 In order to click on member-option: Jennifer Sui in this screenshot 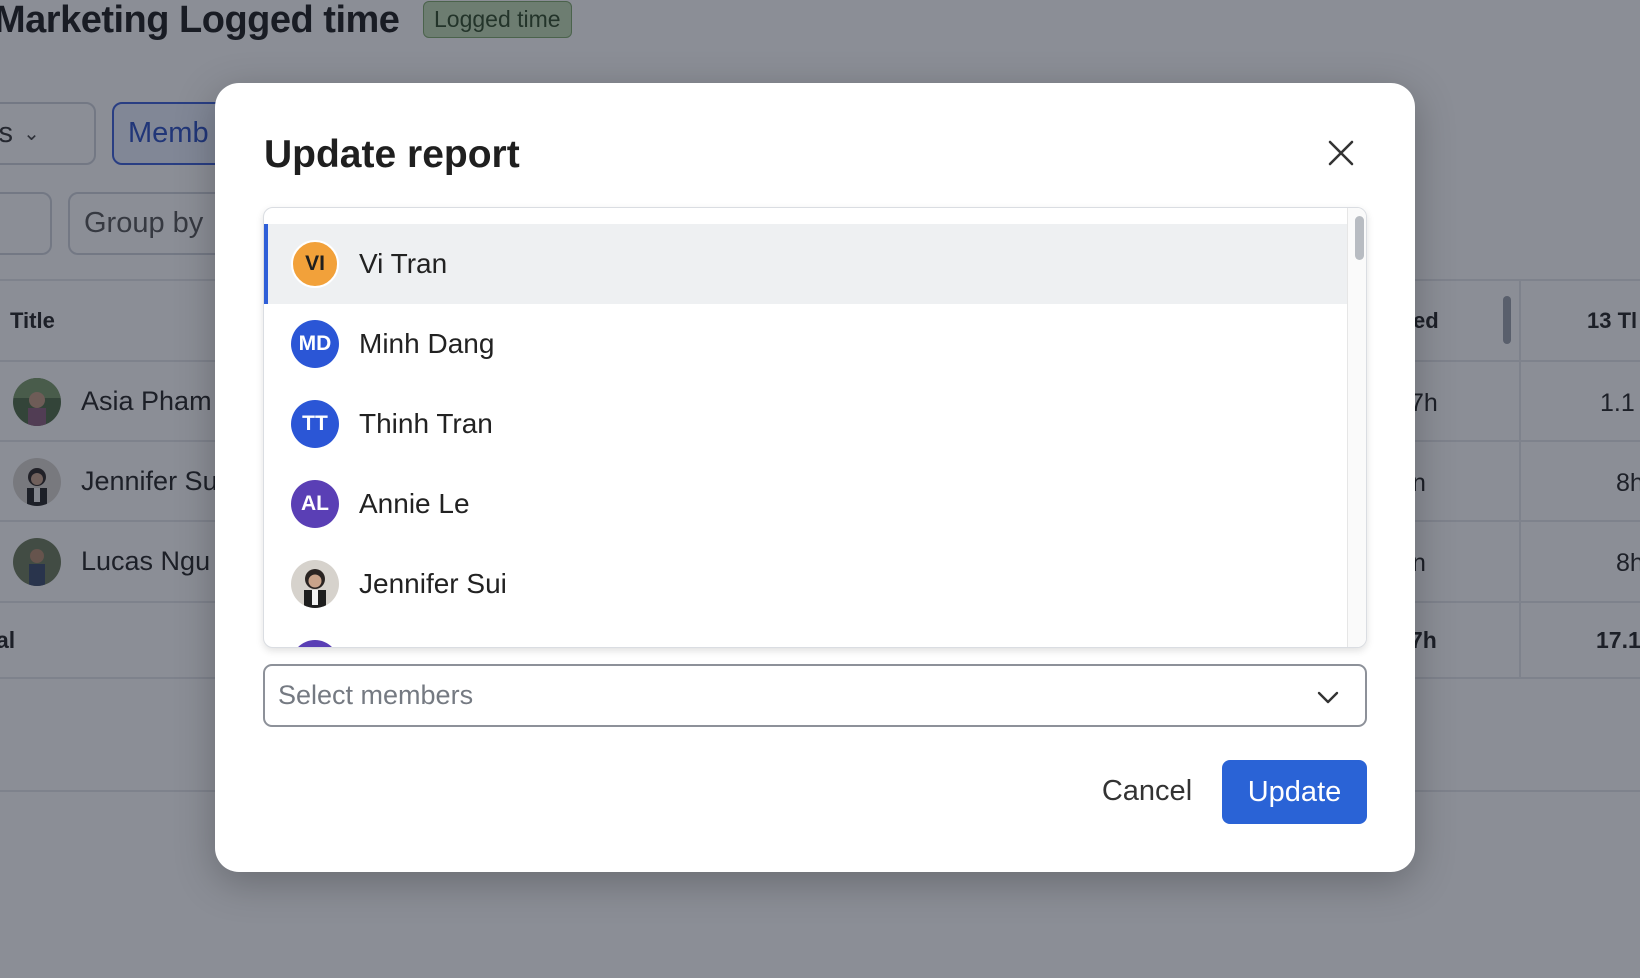, I will do `click(805, 584)`.